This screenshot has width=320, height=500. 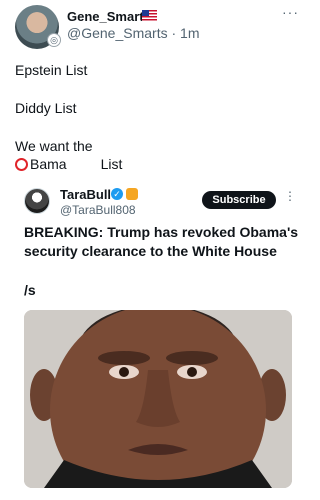 I want to click on post-text-list: List, so click(x=111, y=164).